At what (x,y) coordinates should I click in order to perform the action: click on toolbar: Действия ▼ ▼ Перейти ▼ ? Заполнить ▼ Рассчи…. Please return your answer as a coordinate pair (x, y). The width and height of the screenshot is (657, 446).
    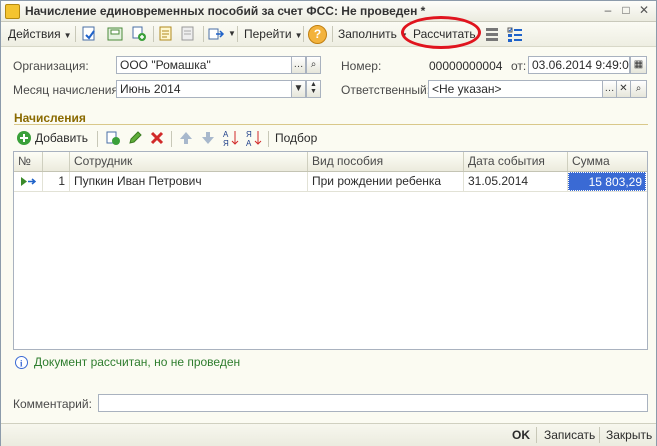
    Looking at the image, I should click on (328, 34).